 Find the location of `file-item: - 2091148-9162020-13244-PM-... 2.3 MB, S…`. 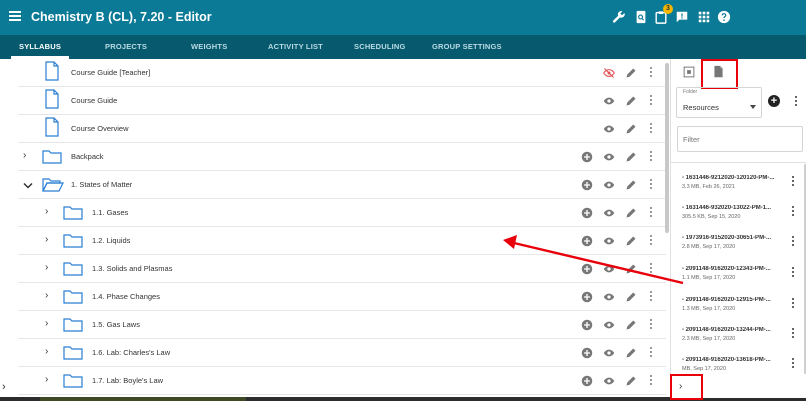

file-item: - 2091148-9162020-13244-PM-... 2.3 MB, S… is located at coordinates (737, 334).